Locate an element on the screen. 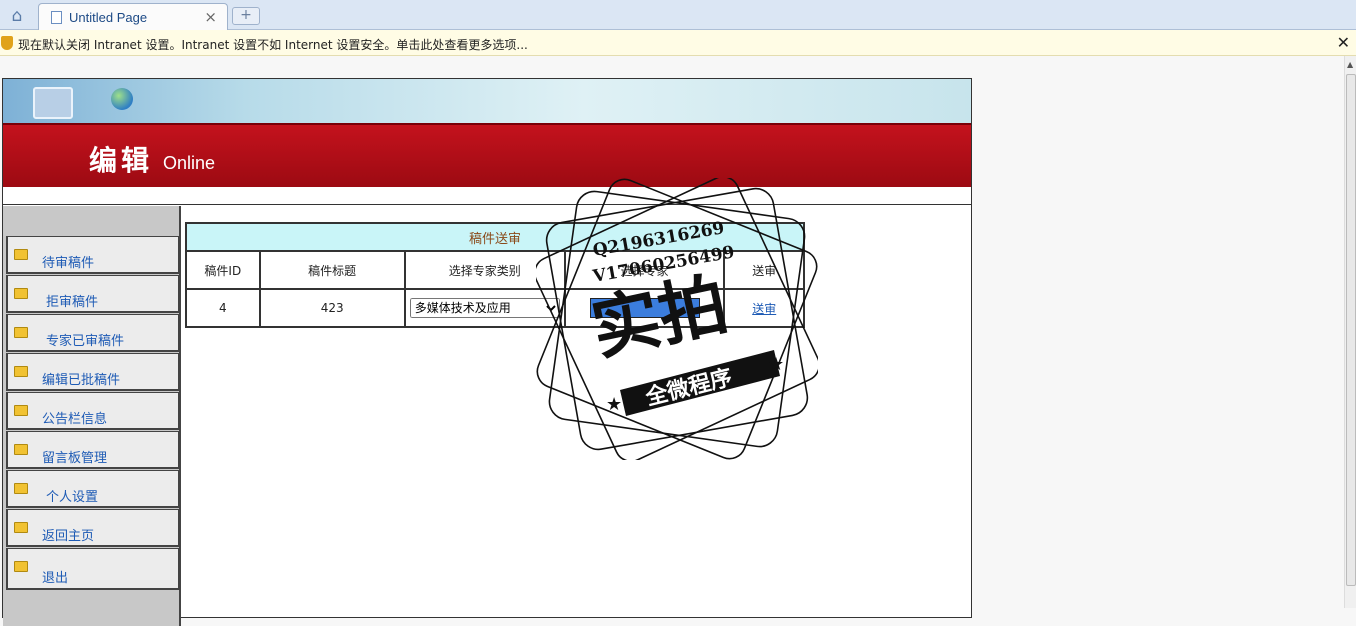  sidebar-item-rejected: 拒审稿件 is located at coordinates (93, 294).